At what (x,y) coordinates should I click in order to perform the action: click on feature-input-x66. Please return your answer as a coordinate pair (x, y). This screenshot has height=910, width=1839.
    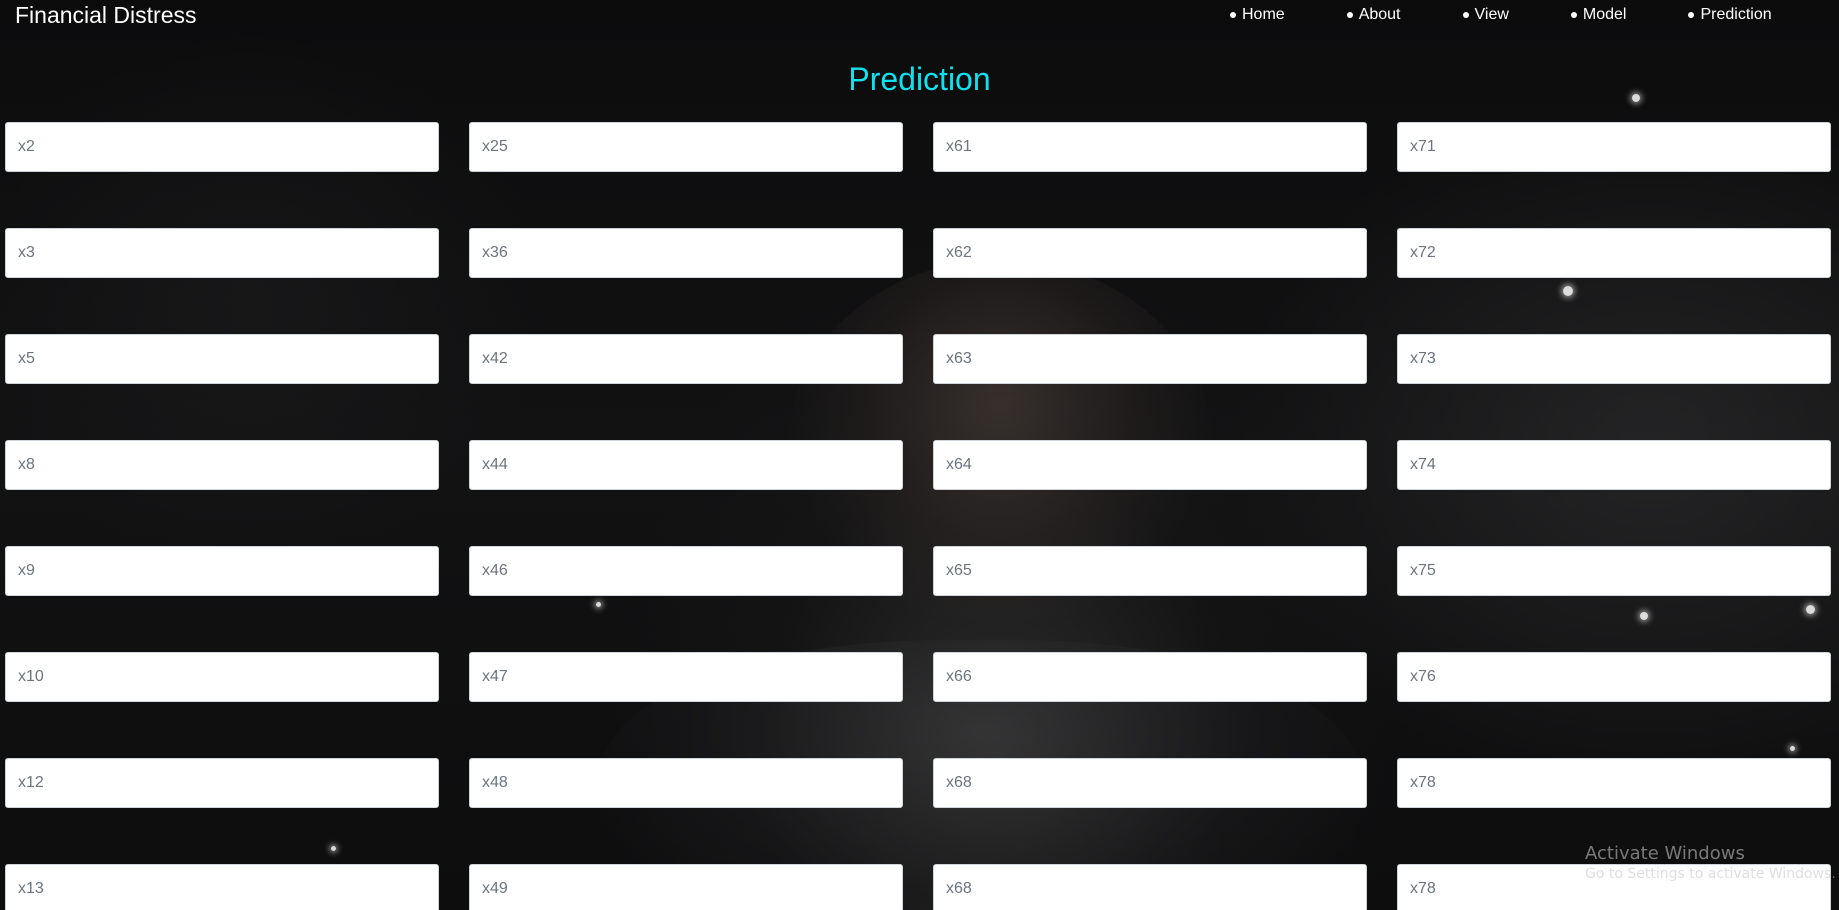
    Looking at the image, I should click on (1150, 677).